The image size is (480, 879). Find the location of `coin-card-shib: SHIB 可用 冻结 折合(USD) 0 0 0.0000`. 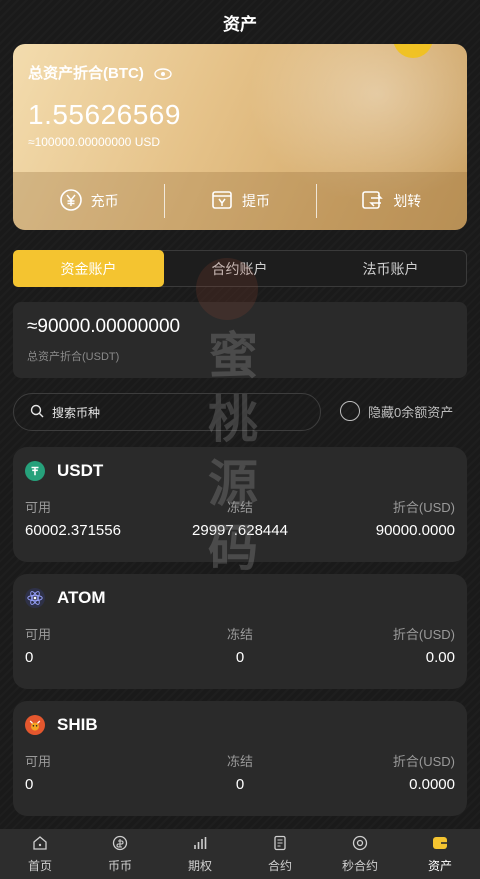

coin-card-shib: SHIB 可用 冻结 折合(USD) 0 0 0.0000 is located at coordinates (240, 758).